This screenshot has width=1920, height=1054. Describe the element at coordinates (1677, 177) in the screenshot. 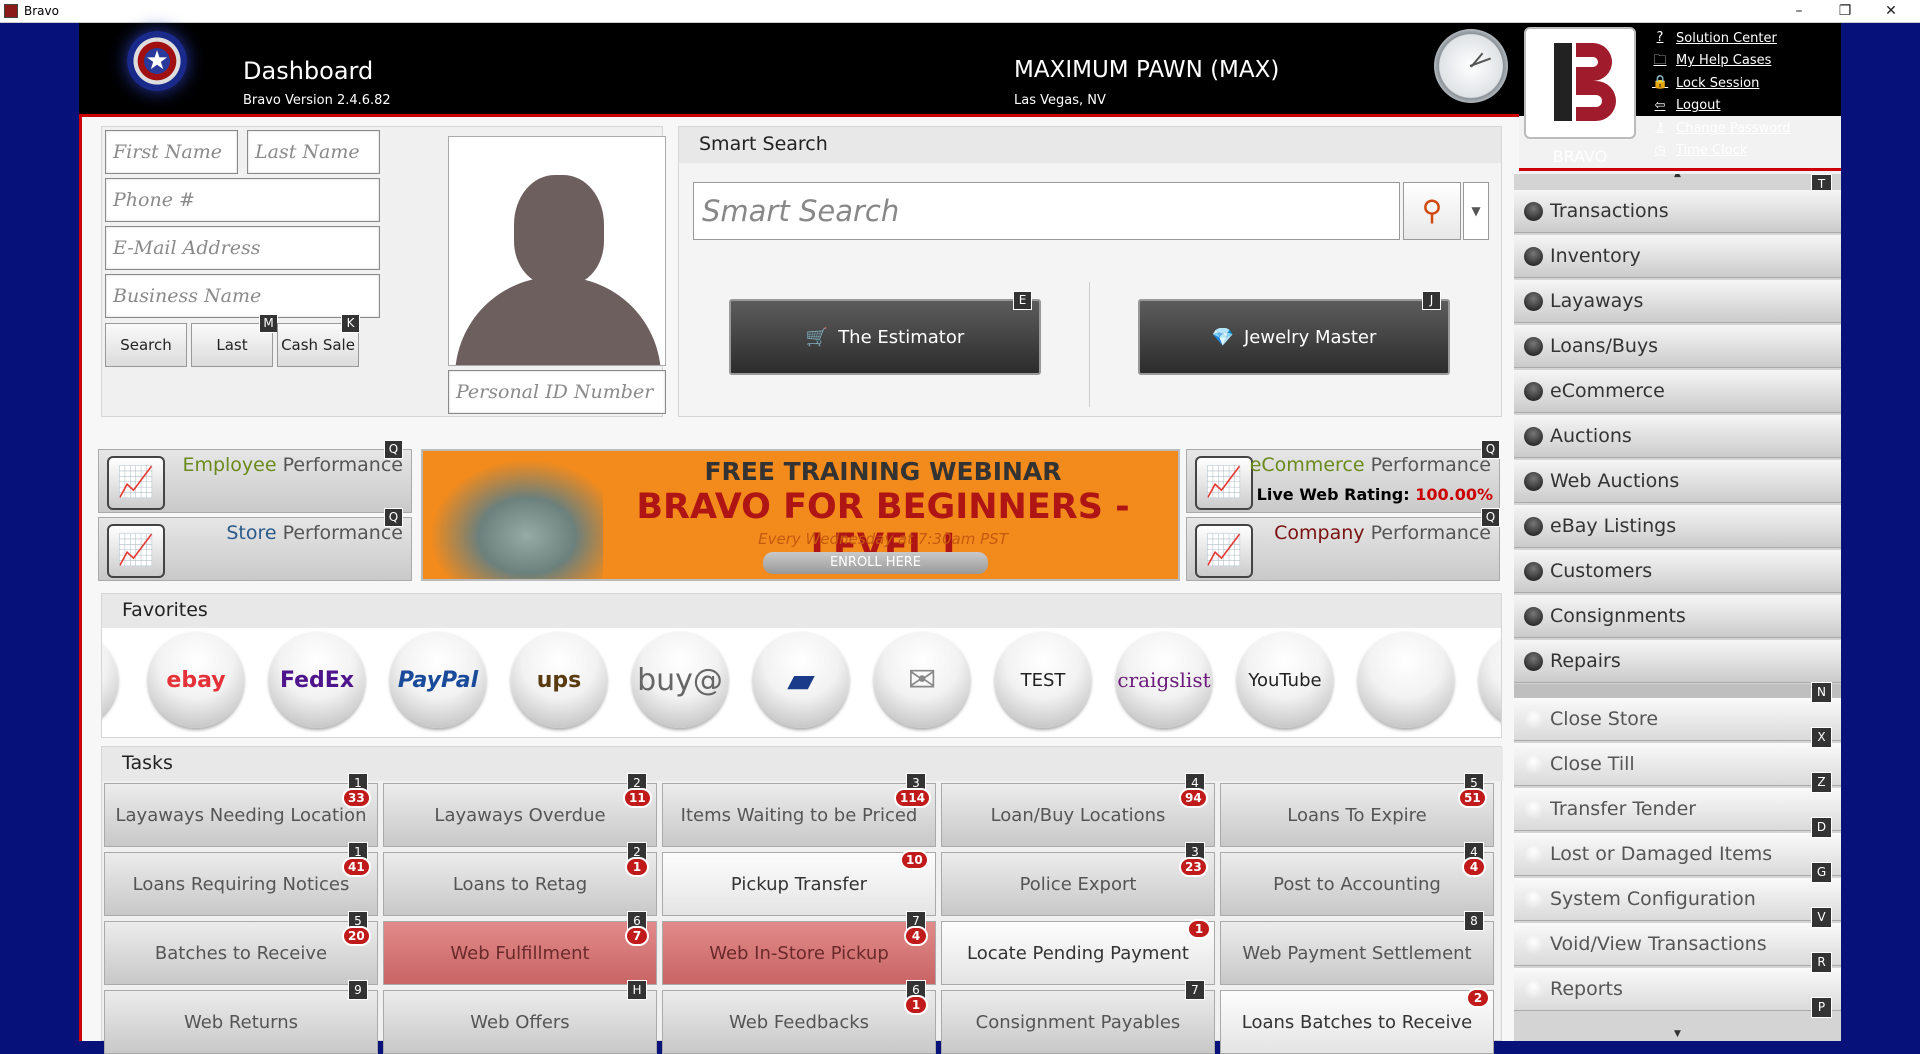

I see `scroll-up-icon: ▲` at that location.